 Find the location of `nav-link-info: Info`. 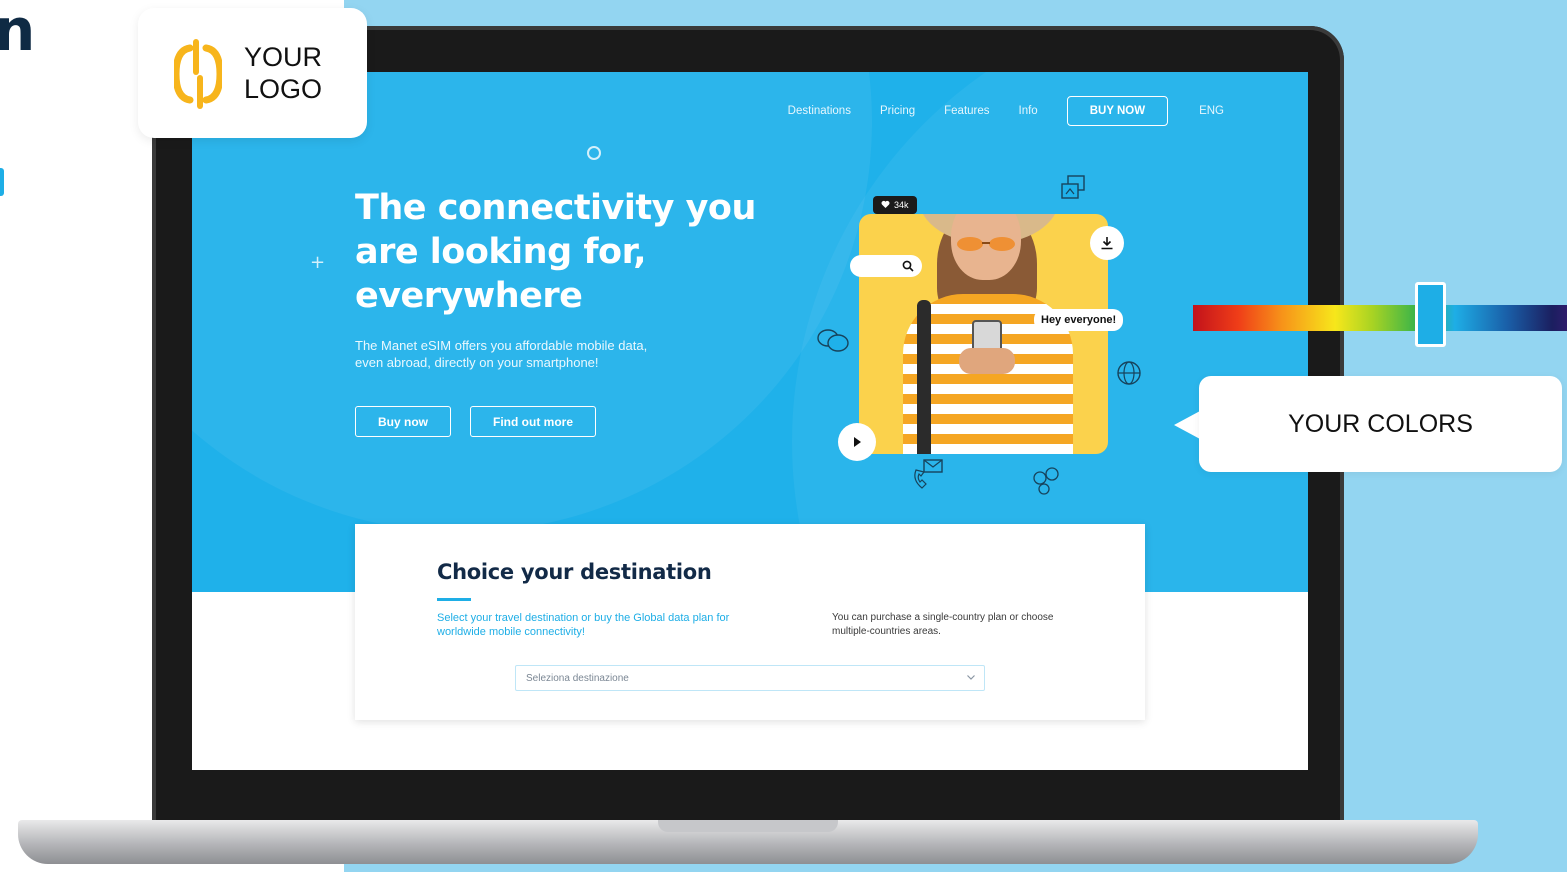

nav-link-info: Info is located at coordinates (1028, 111).